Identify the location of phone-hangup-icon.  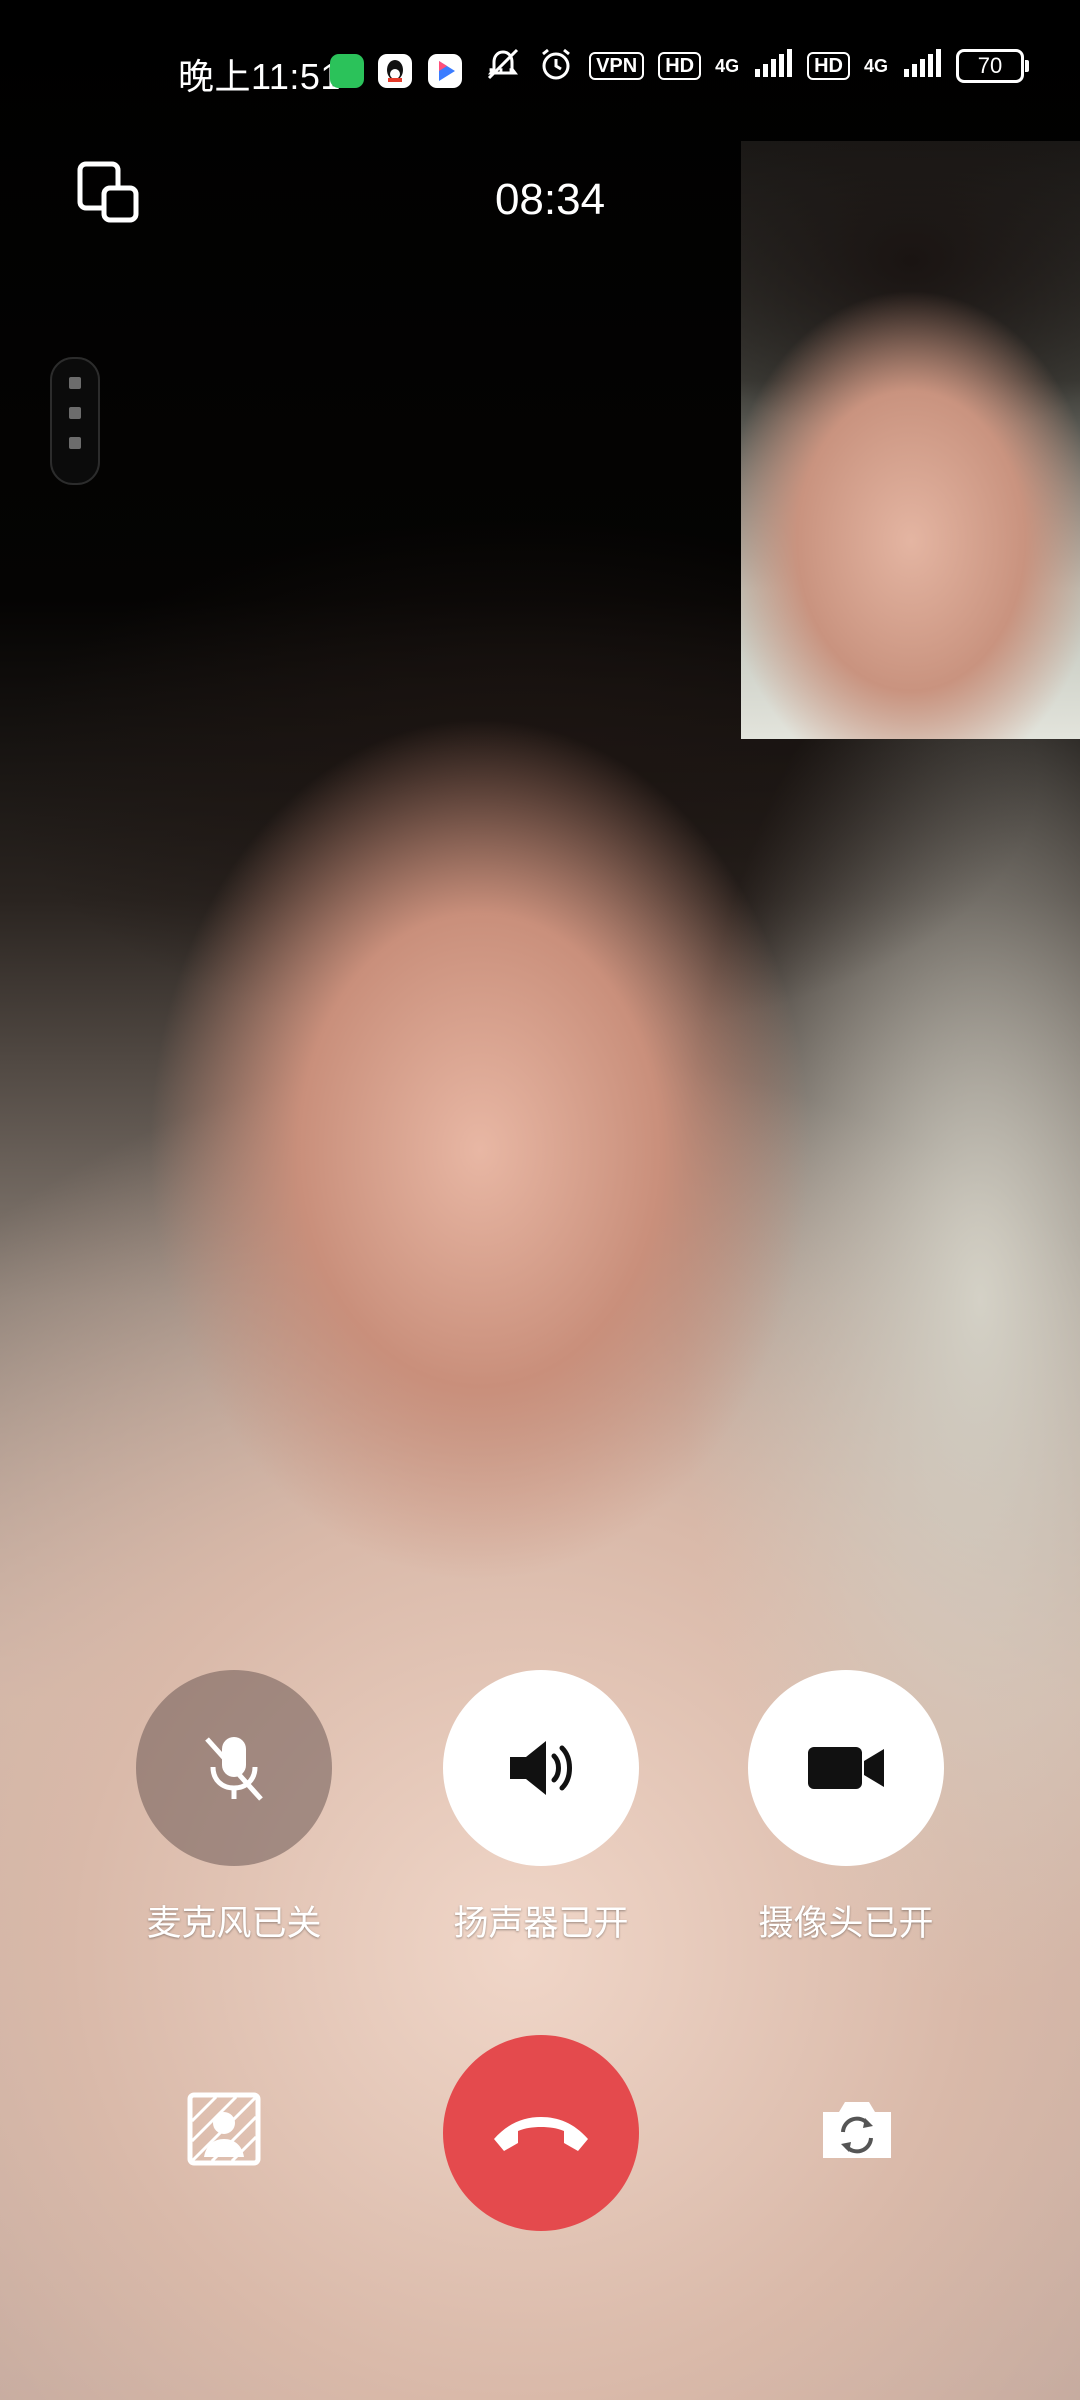
(541, 2134).